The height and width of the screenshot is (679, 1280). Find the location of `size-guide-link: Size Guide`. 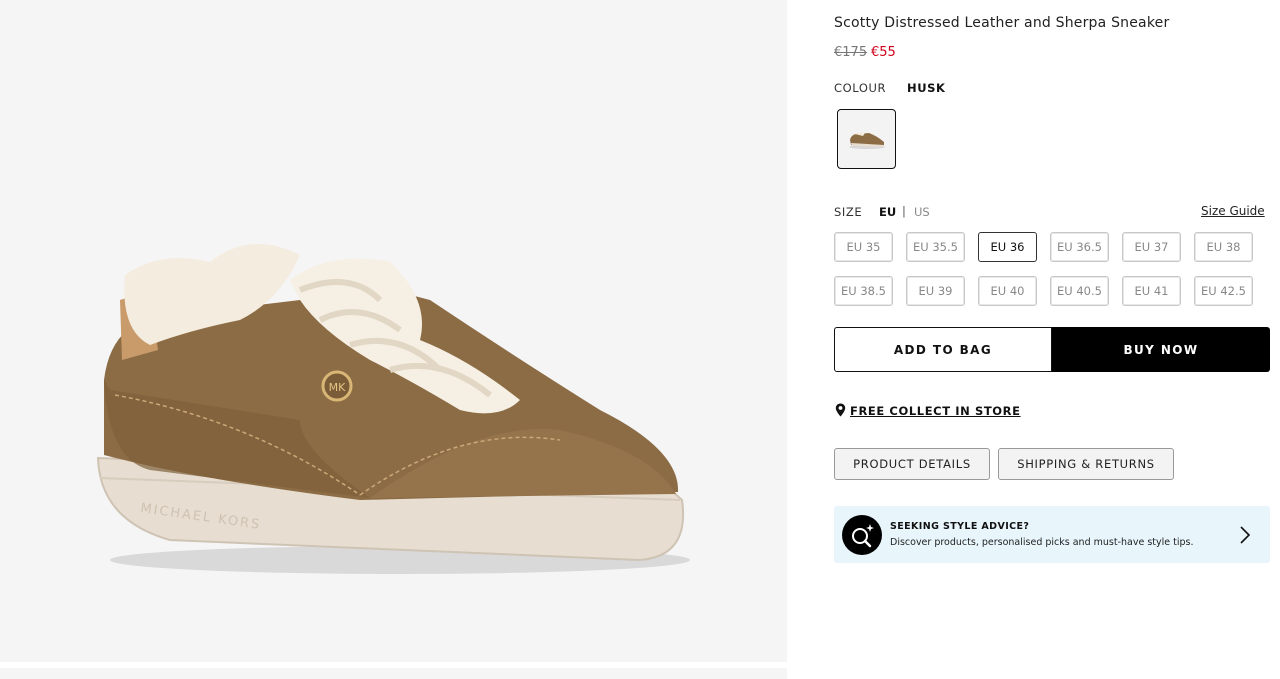

size-guide-link: Size Guide is located at coordinates (1233, 211).